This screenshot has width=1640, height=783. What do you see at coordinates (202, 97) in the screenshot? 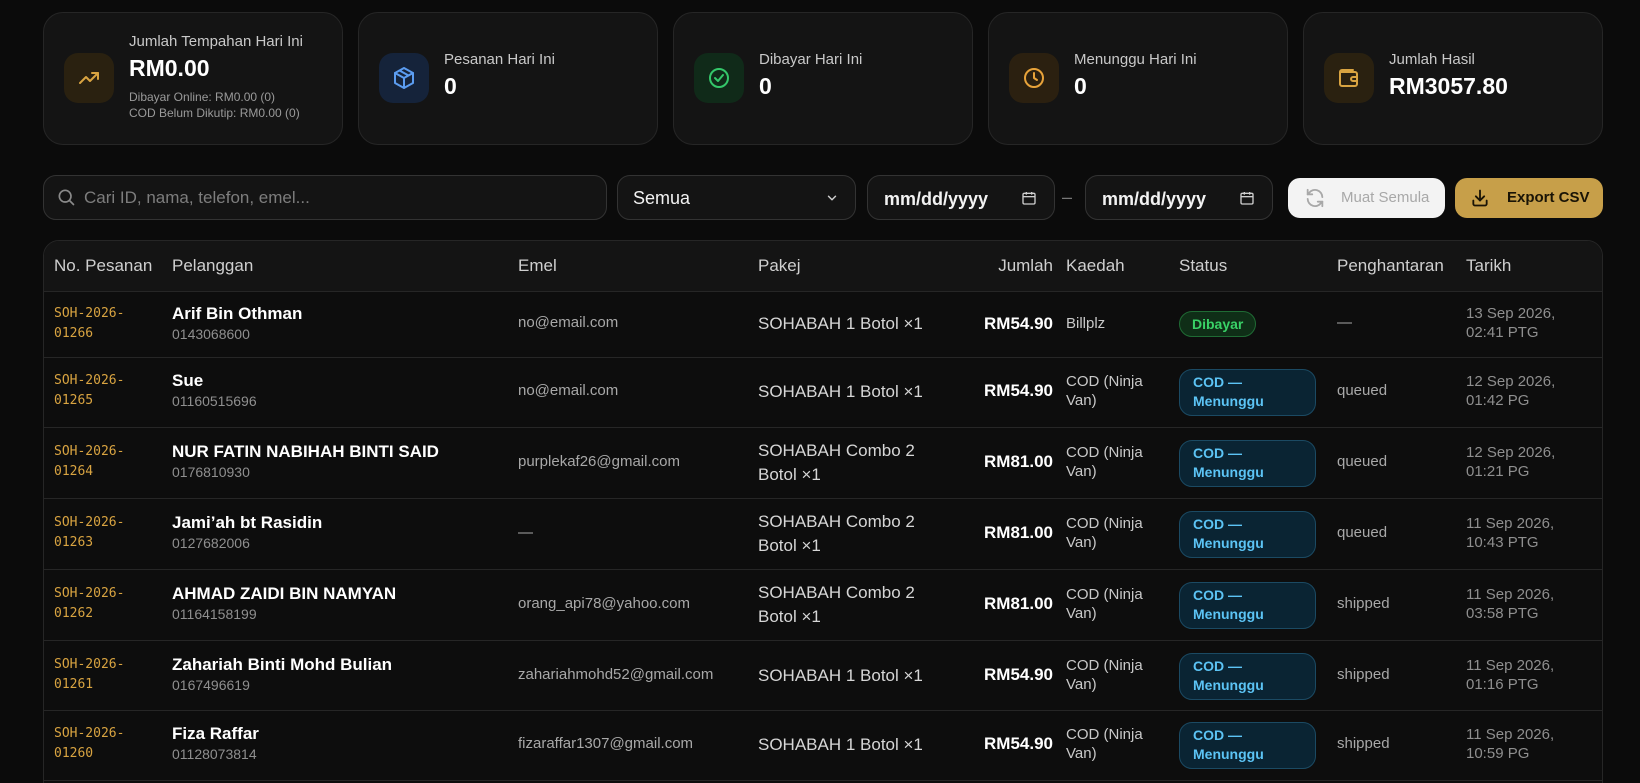
I see `stat-sub-online: Dibayar Online: RM0.00 (0)` at bounding box center [202, 97].